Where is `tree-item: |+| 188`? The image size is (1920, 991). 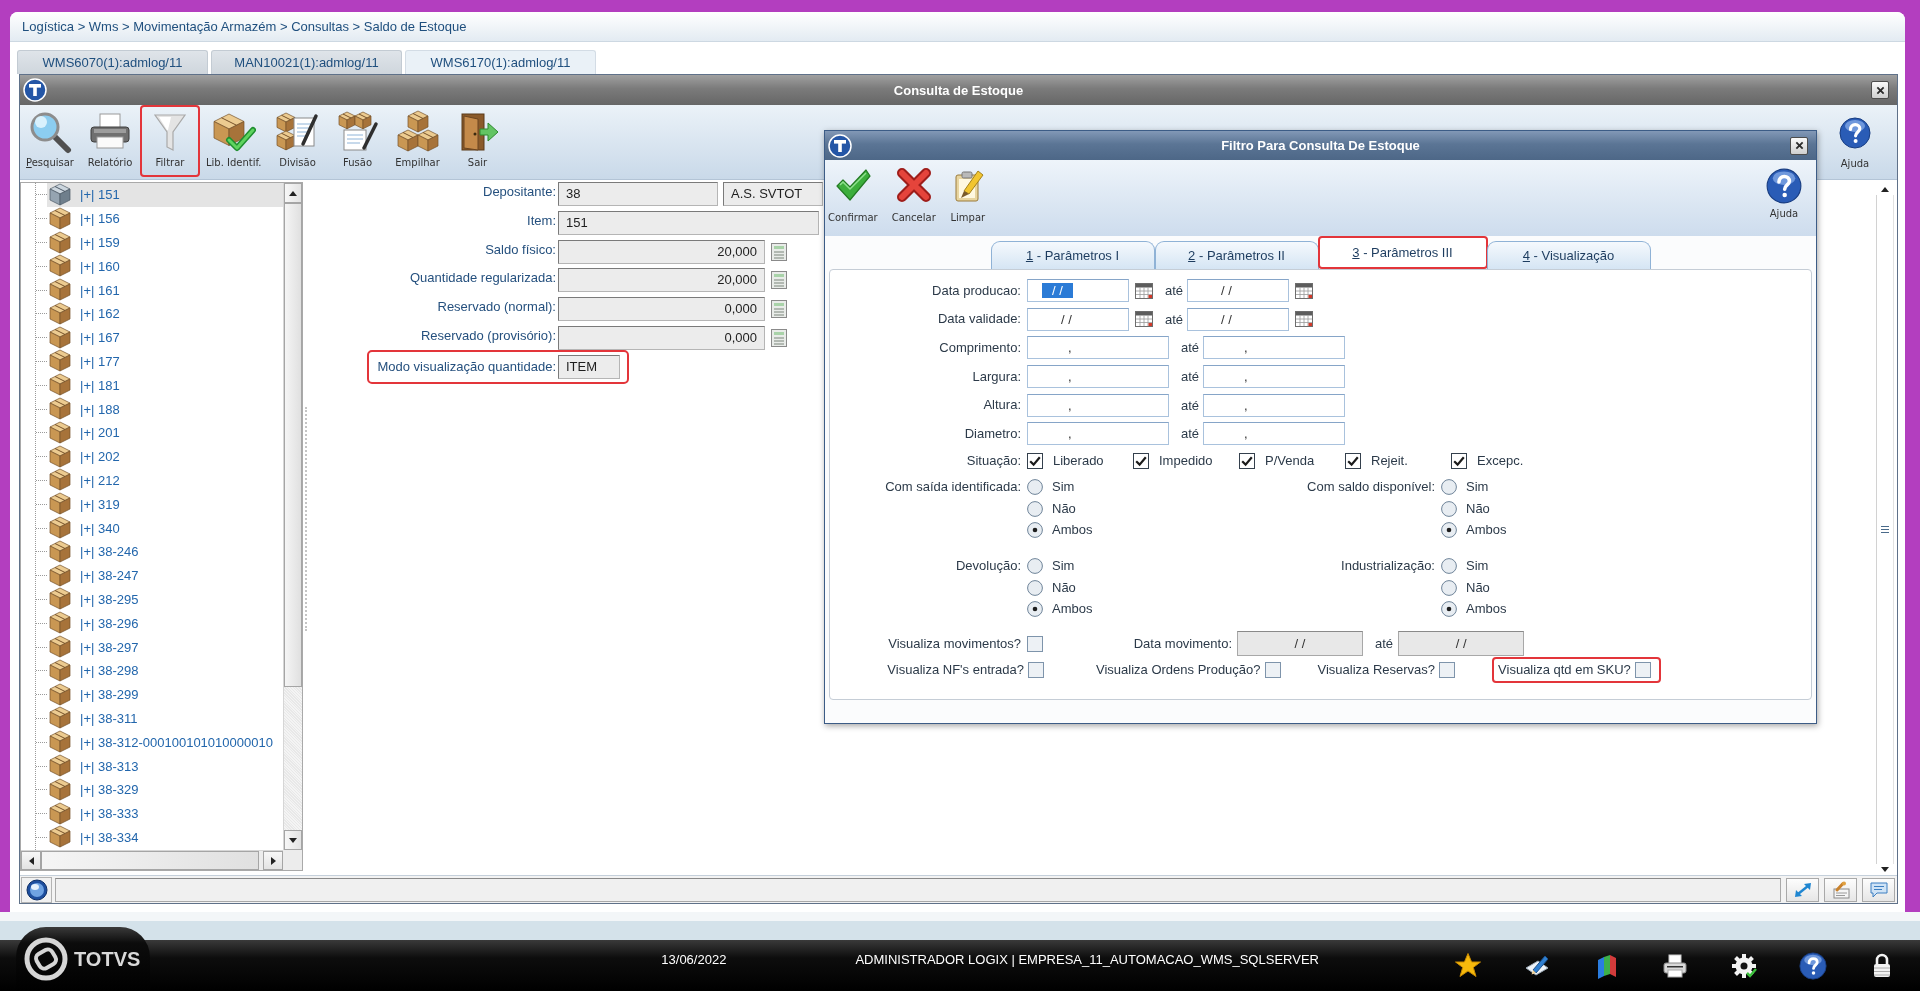
tree-item: |+| 188 is located at coordinates (165, 409).